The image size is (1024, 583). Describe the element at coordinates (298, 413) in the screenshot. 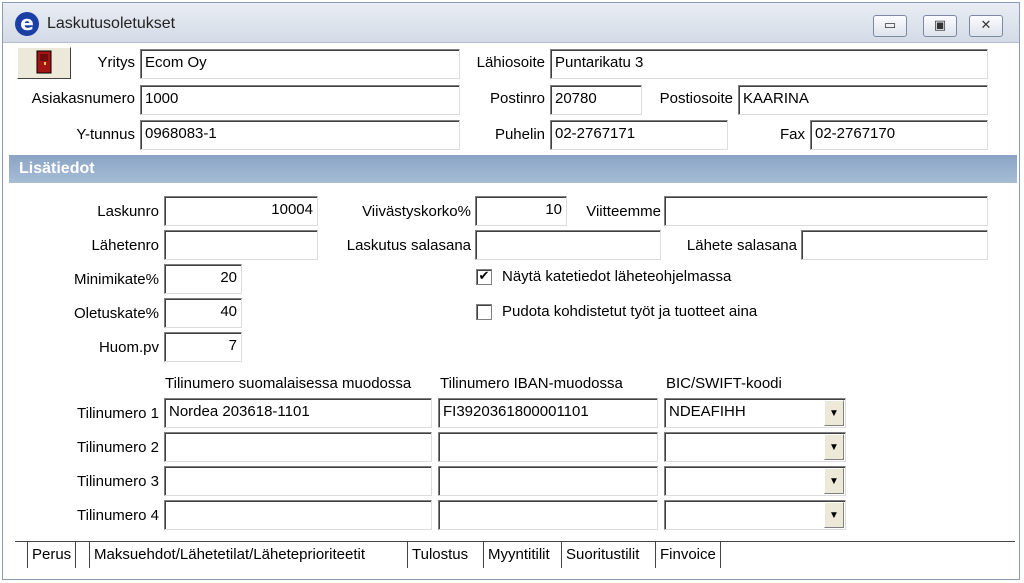

I see `account-domestic-field: Nordea 203618-1101` at that location.